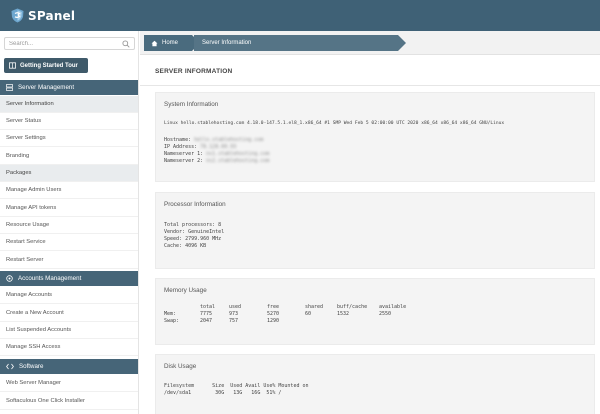  Describe the element at coordinates (194, 71) in the screenshot. I see `page-title: SERVER INFORMATION` at that location.